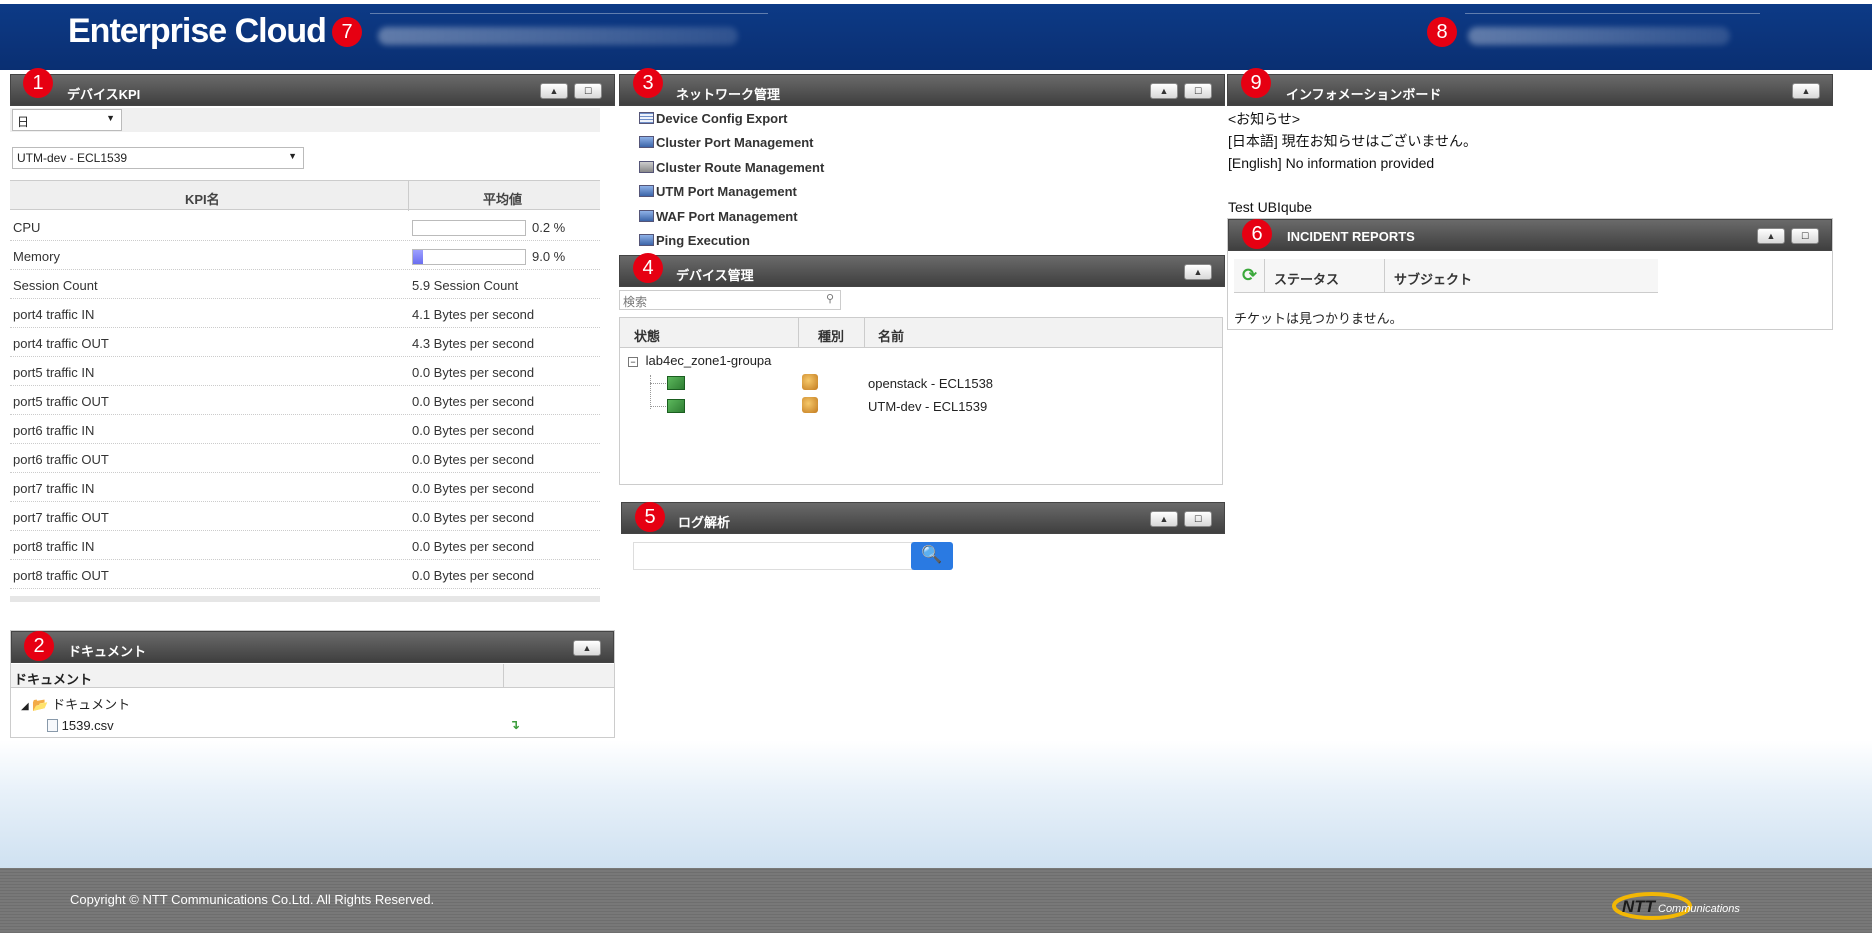 The width and height of the screenshot is (1872, 933). Describe the element at coordinates (1351, 236) in the screenshot. I see `panel-title: INCIDENT REPORTS` at that location.